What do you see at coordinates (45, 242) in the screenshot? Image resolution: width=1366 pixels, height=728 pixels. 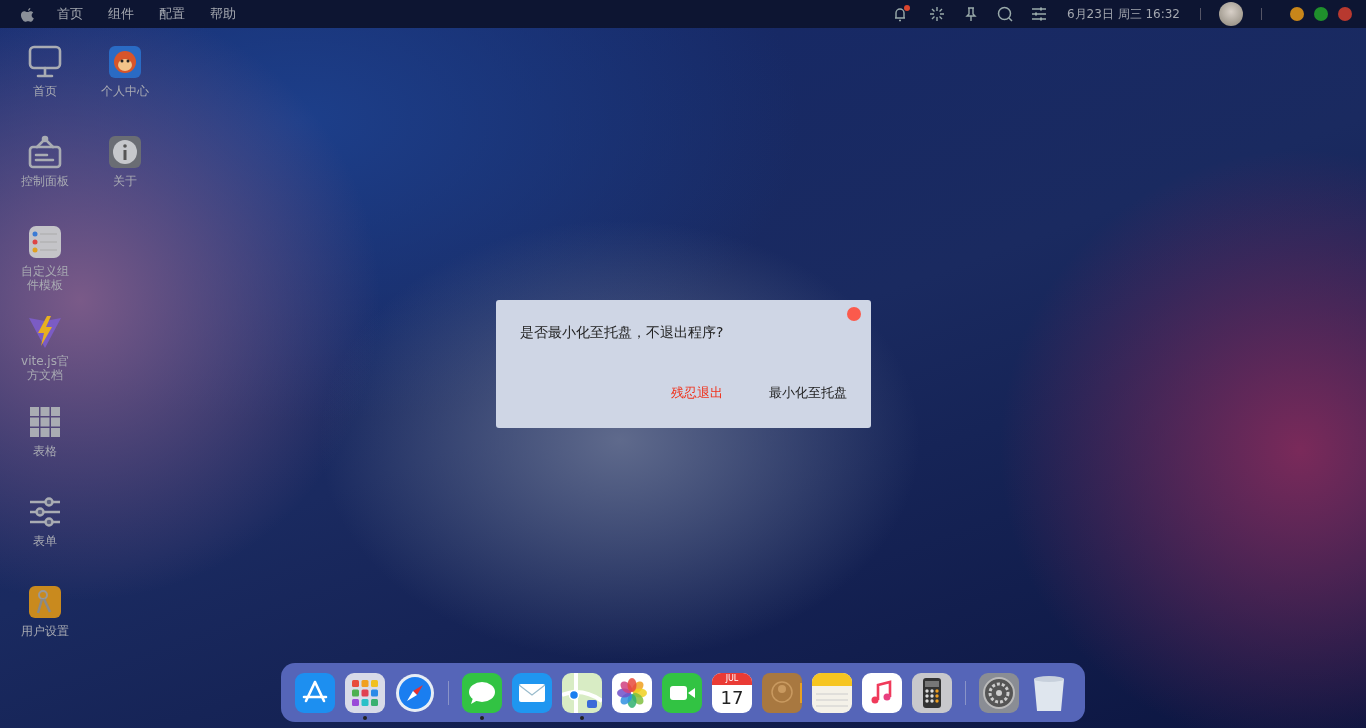 I see `list-icon` at bounding box center [45, 242].